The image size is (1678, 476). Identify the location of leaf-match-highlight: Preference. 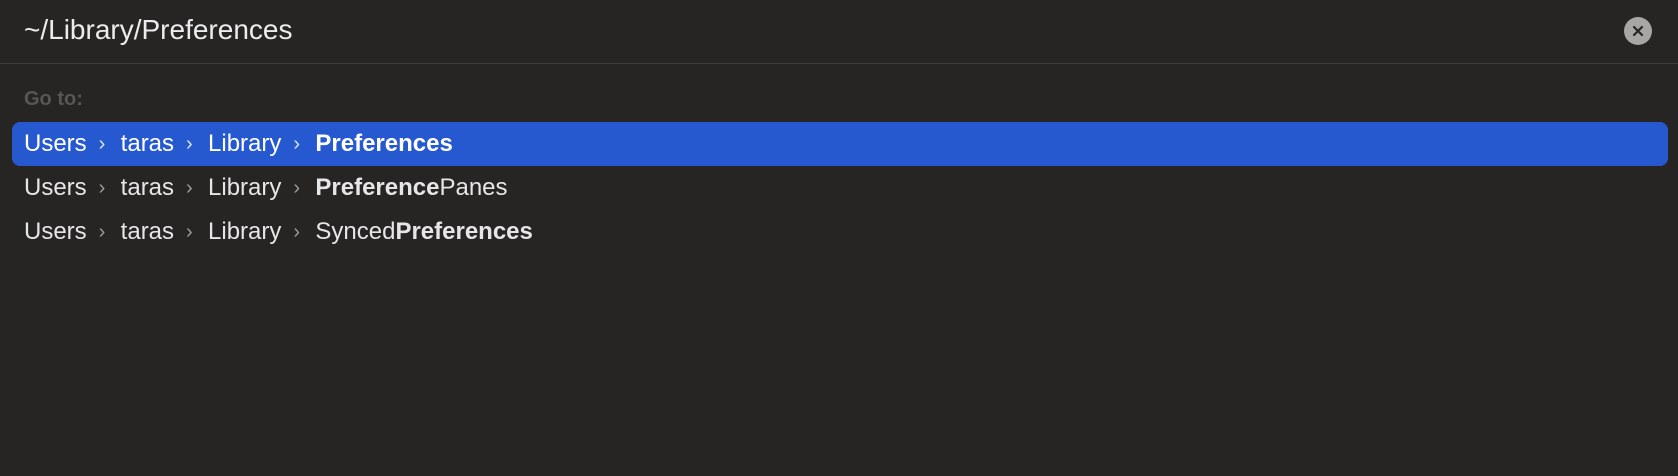
(377, 187).